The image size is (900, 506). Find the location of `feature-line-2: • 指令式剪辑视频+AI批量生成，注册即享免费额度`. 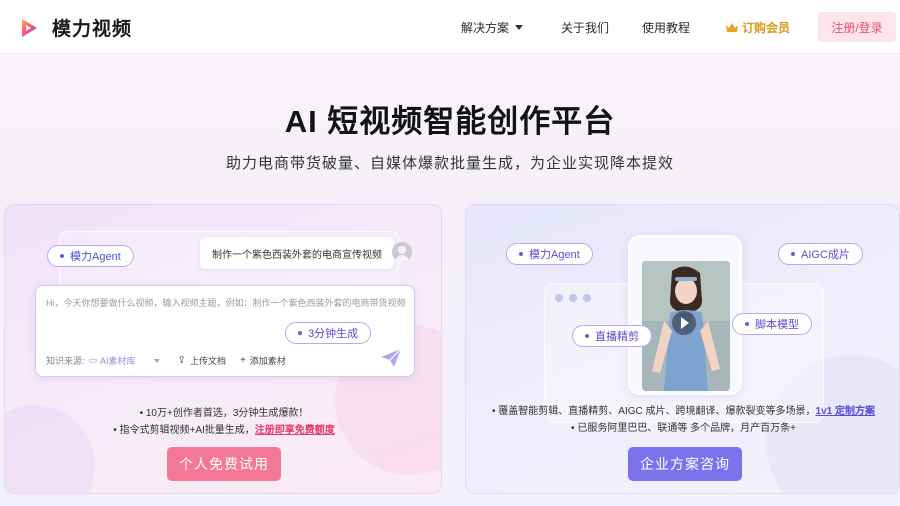

feature-line-2: • 指令式剪辑视频+AI批量生成，注册即享免费额度 is located at coordinates (223, 430).